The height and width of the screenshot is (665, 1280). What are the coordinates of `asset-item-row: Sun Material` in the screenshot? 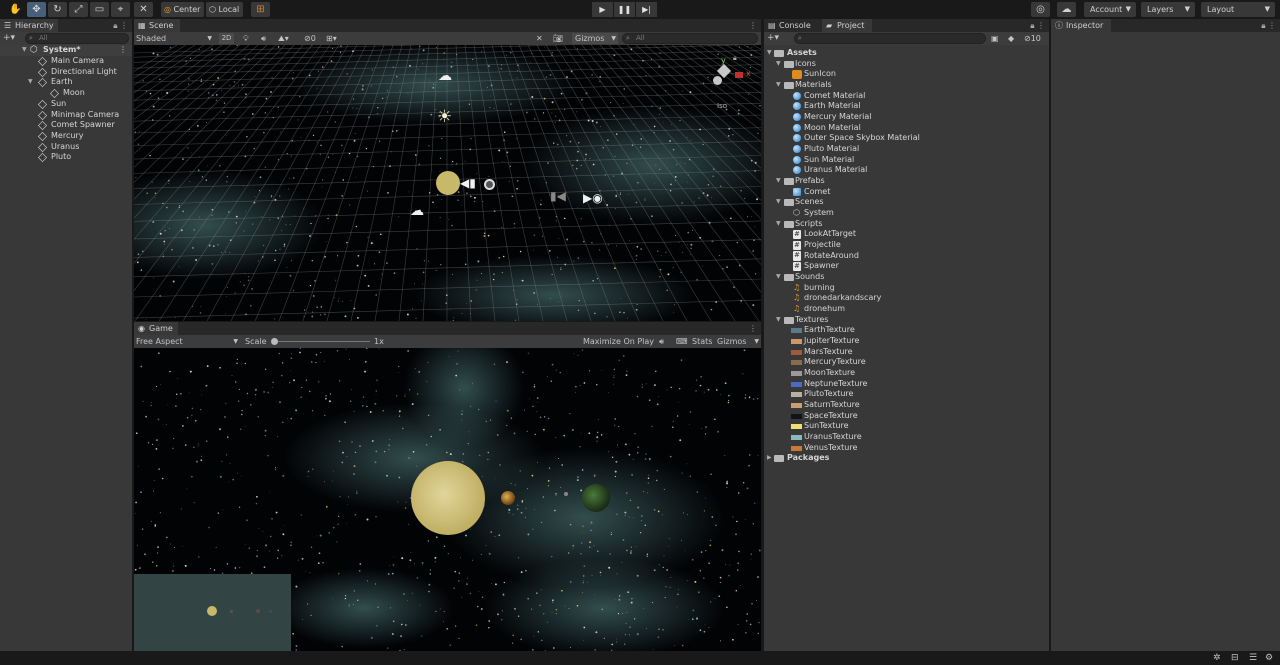 It's located at (906, 160).